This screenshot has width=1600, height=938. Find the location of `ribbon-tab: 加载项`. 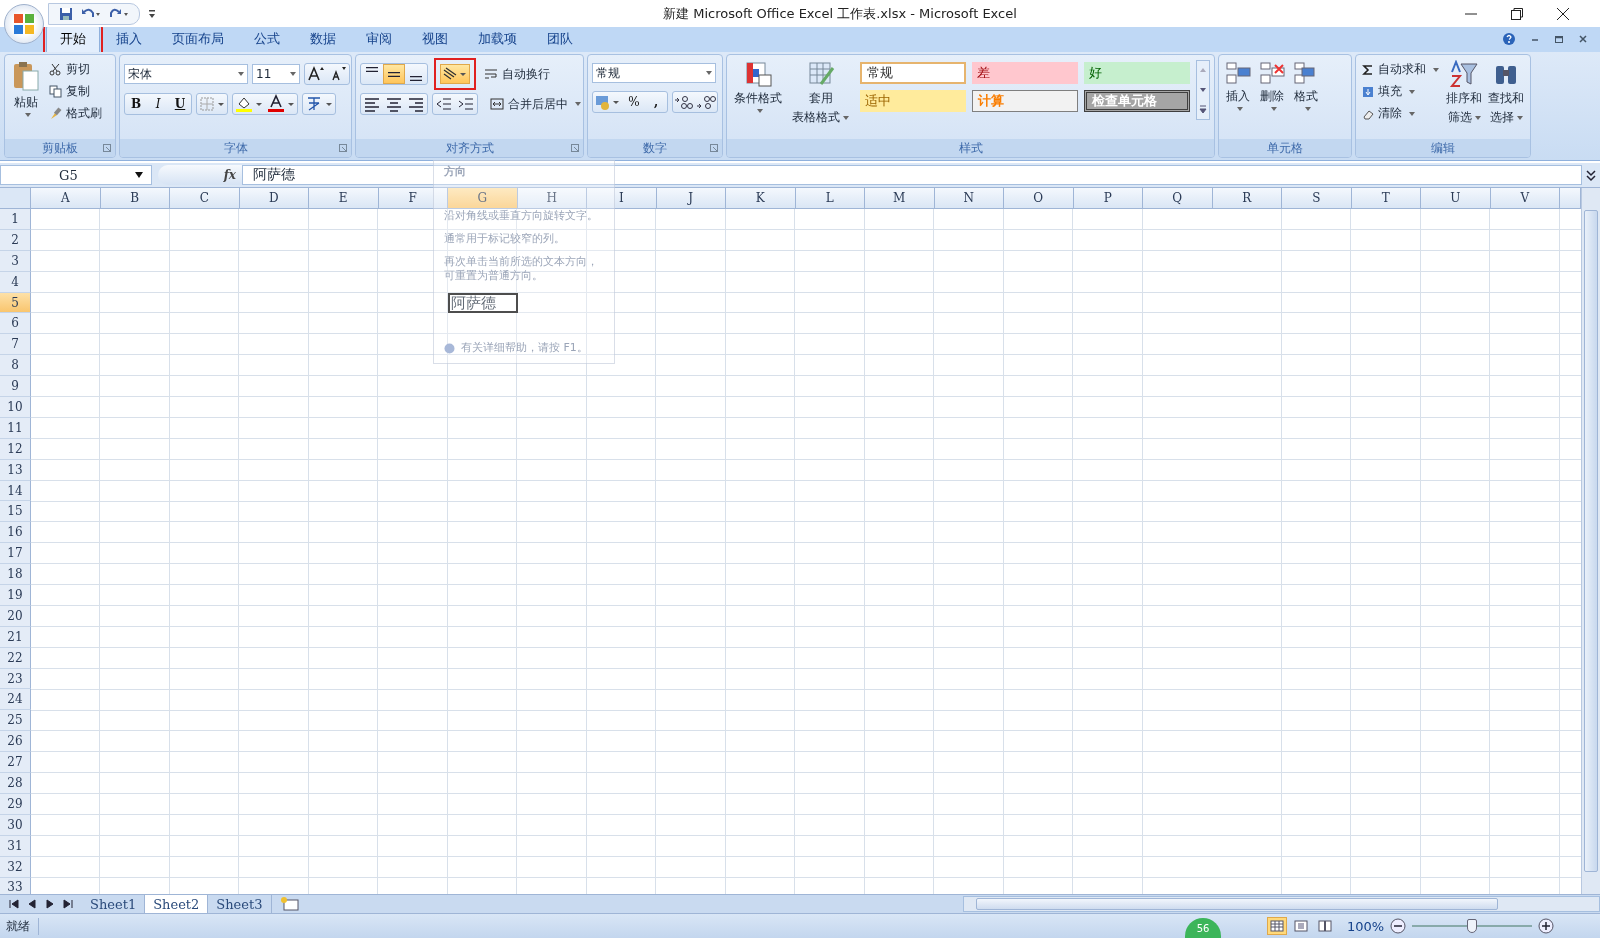

ribbon-tab: 加载项 is located at coordinates (497, 38).